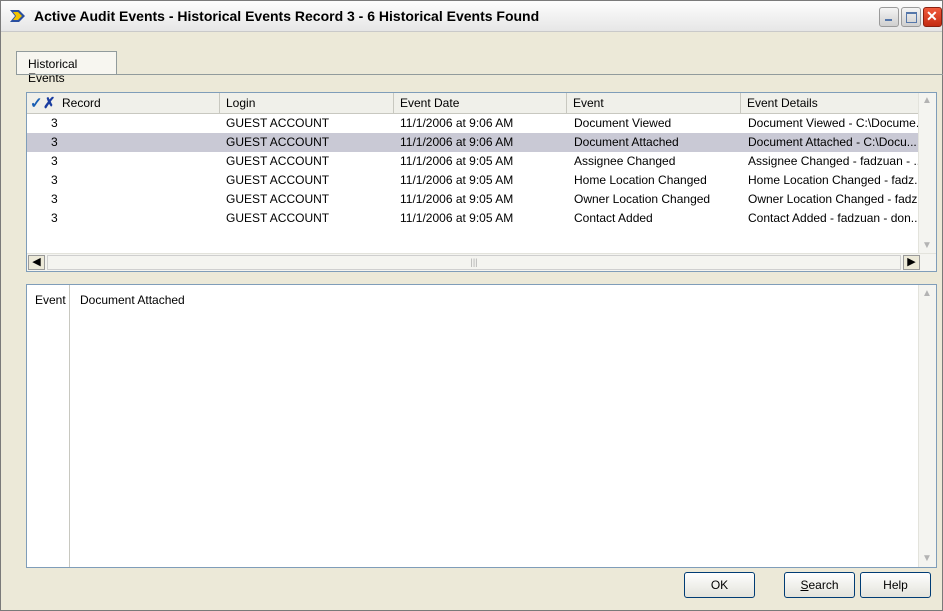 The height and width of the screenshot is (611, 943). Describe the element at coordinates (17, 16) in the screenshot. I see `app-arrow-icon` at that location.